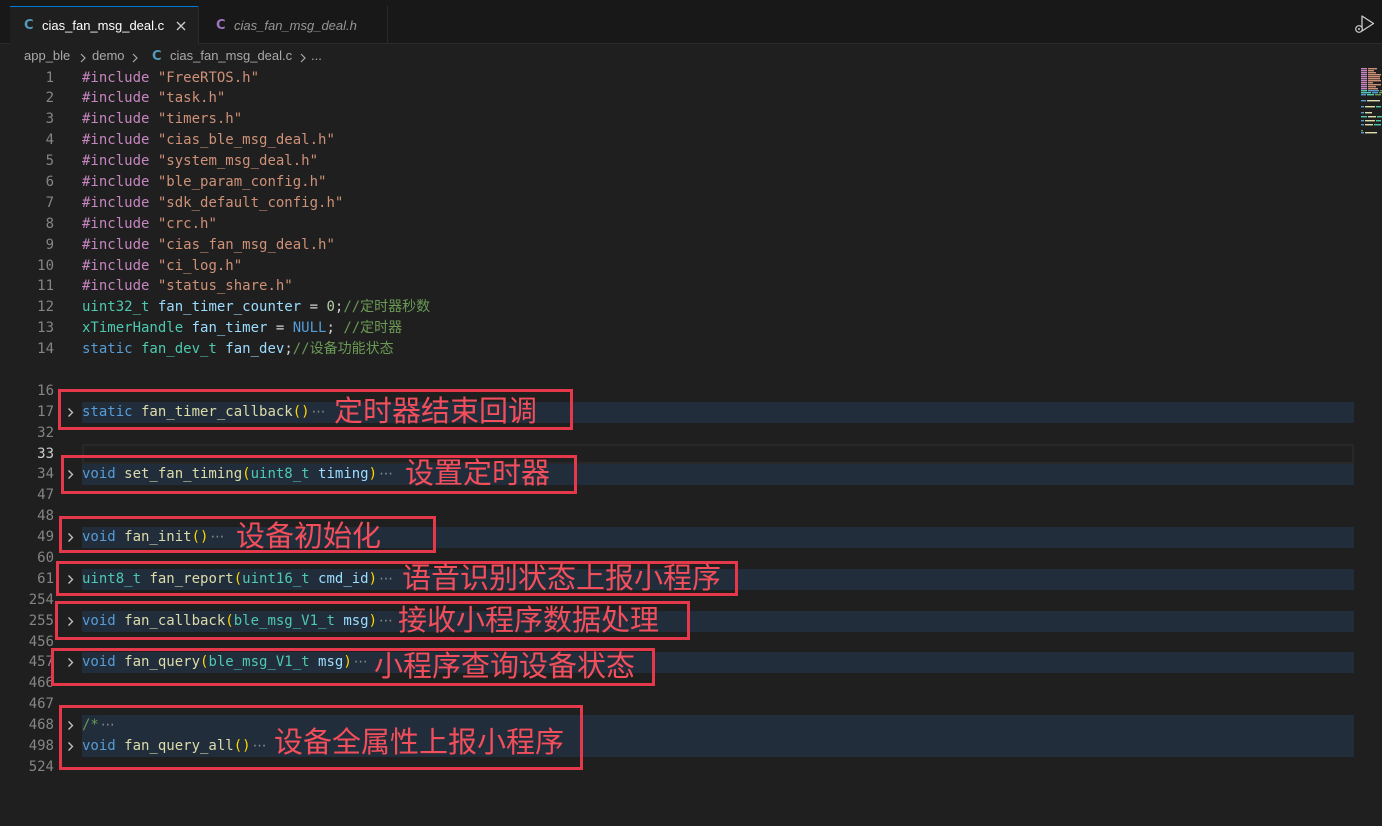 The width and height of the screenshot is (1382, 826). I want to click on code-text: #include "crc.h", so click(149, 224).